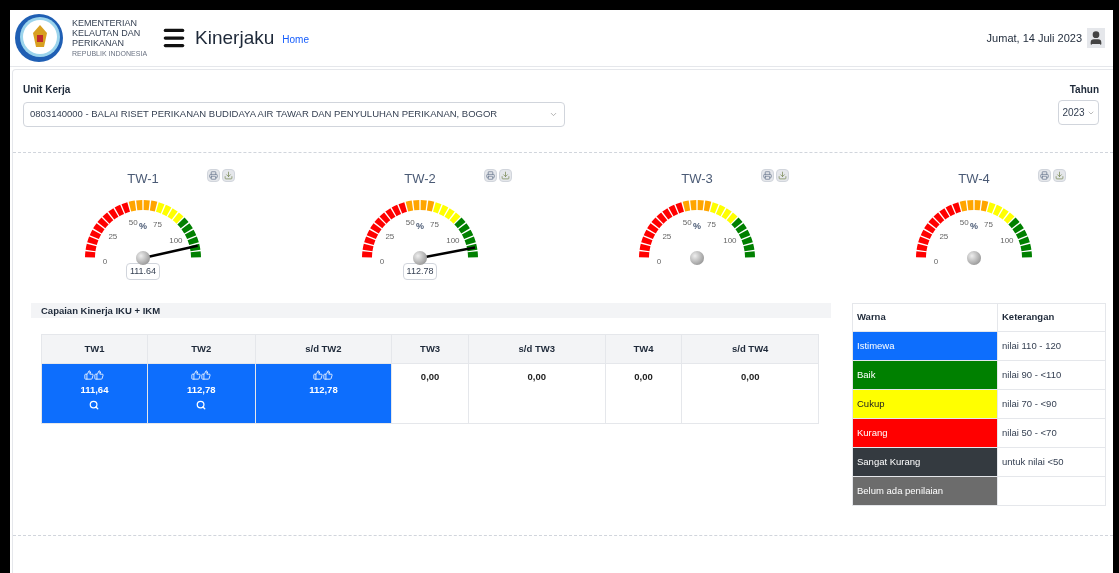 The width and height of the screenshot is (1119, 573). What do you see at coordinates (201, 349) in the screenshot?
I see `column-header: TW2` at bounding box center [201, 349].